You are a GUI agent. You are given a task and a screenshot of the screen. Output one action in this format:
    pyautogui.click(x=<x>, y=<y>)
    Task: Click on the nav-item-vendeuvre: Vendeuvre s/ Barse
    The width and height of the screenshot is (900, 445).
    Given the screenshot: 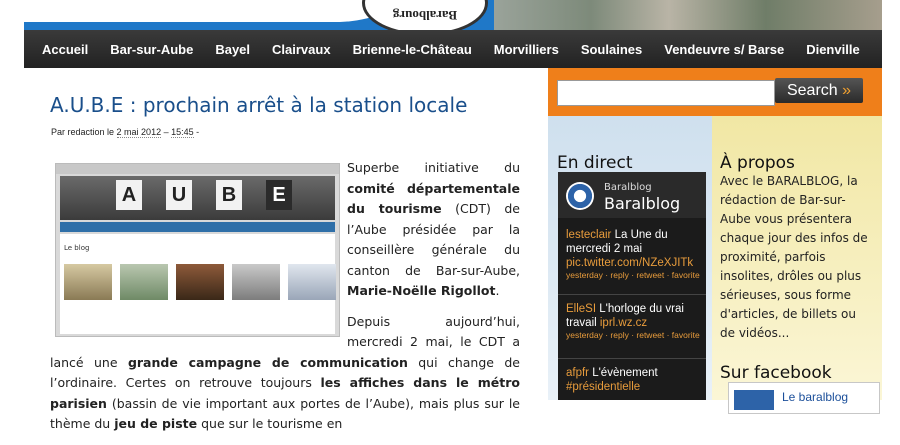 What is the action you would take?
    pyautogui.click(x=724, y=49)
    